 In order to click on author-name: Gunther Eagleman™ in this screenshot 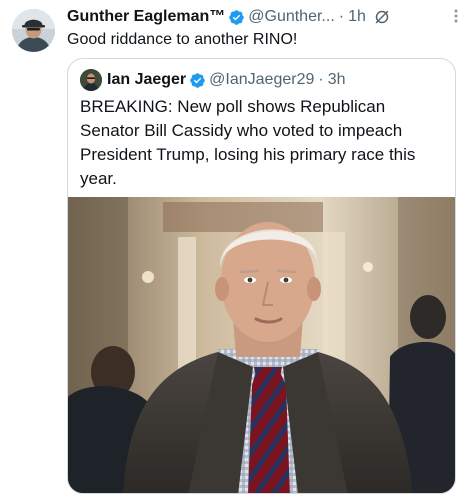, I will do `click(146, 17)`.